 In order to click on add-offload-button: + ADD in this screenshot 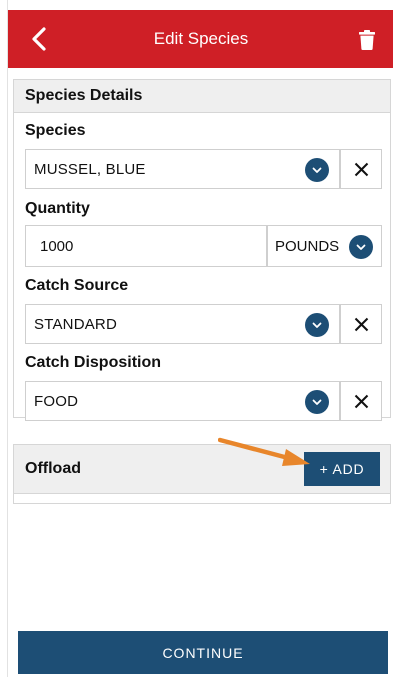, I will do `click(342, 469)`.